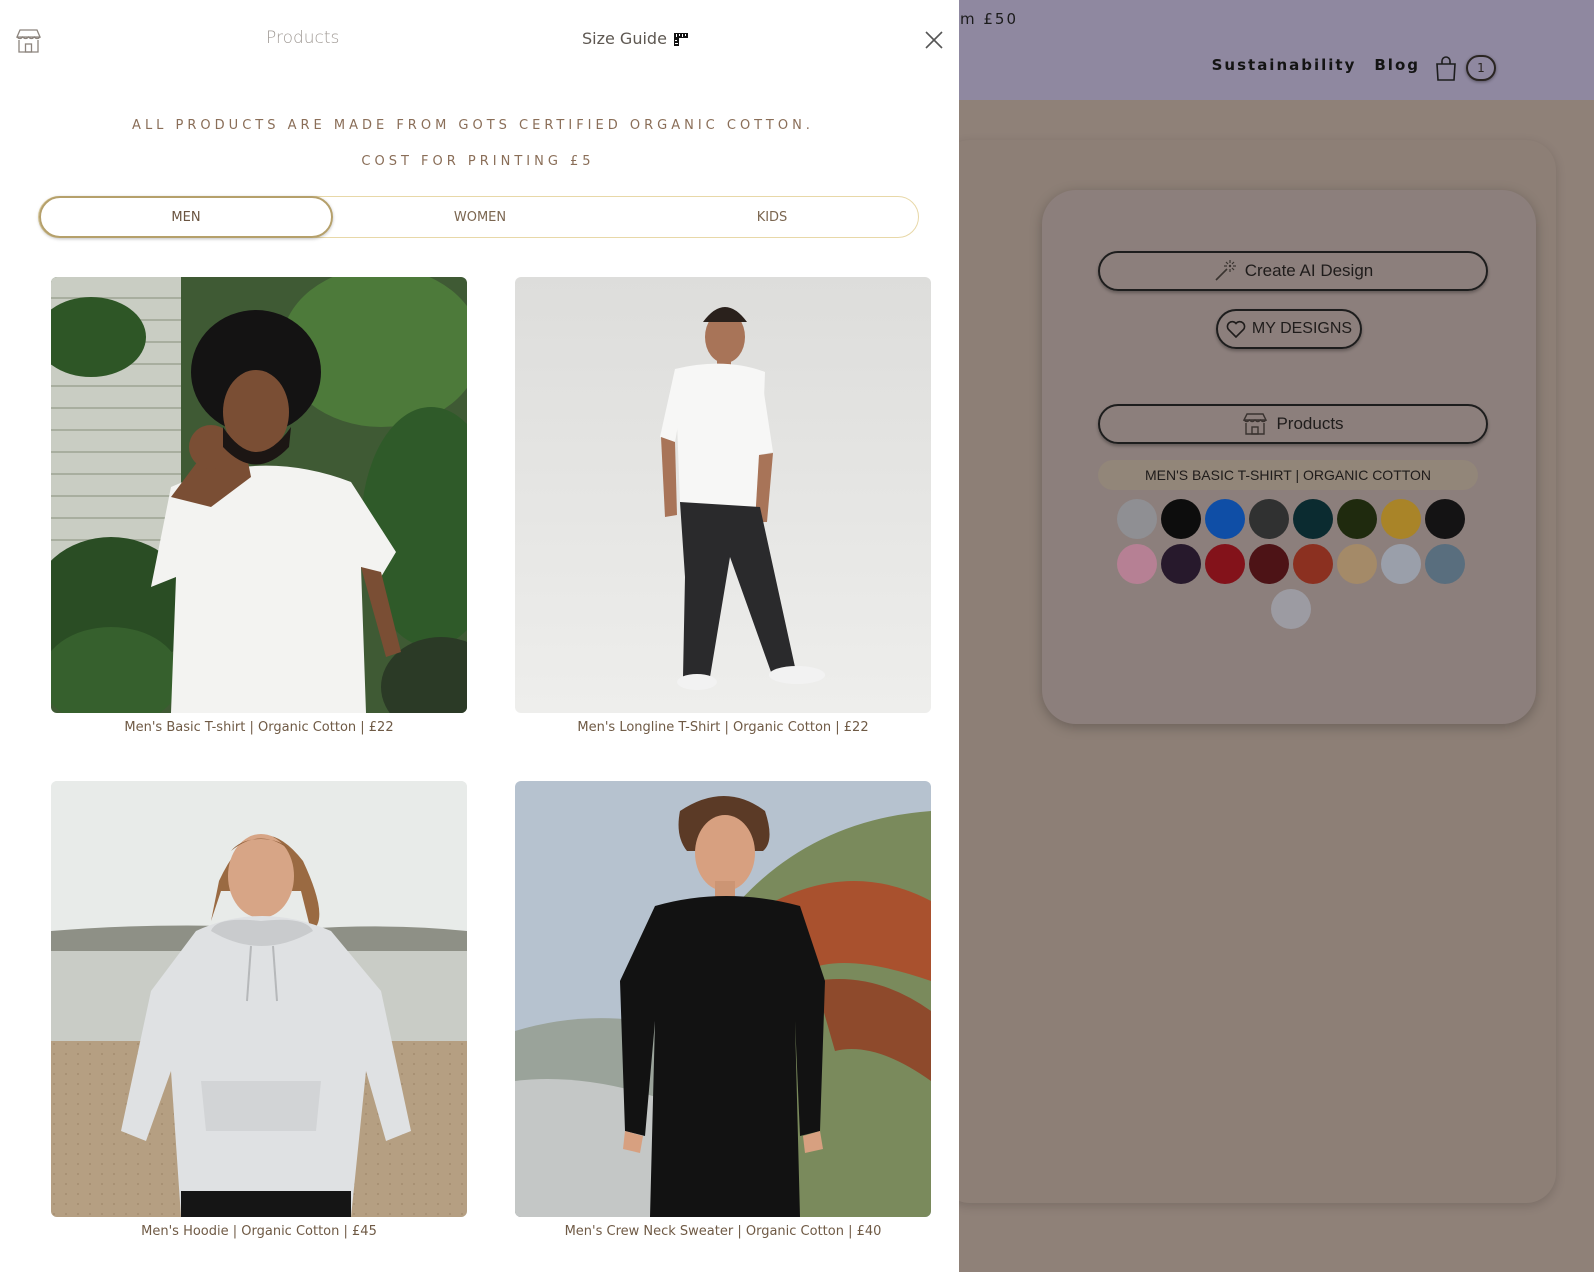 Image resolution: width=1594 pixels, height=1272 pixels. What do you see at coordinates (259, 999) in the screenshot?
I see `product-image-hoodie` at bounding box center [259, 999].